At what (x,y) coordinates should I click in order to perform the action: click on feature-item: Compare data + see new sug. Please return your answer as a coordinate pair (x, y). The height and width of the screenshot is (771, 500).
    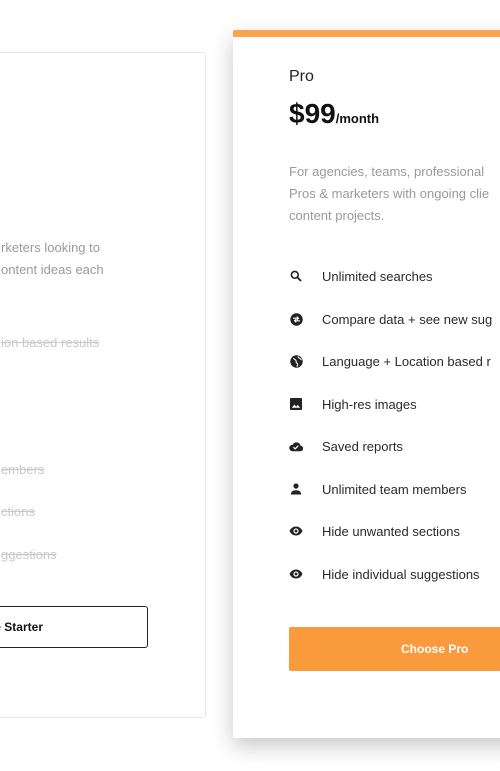
    Looking at the image, I should click on (390, 319).